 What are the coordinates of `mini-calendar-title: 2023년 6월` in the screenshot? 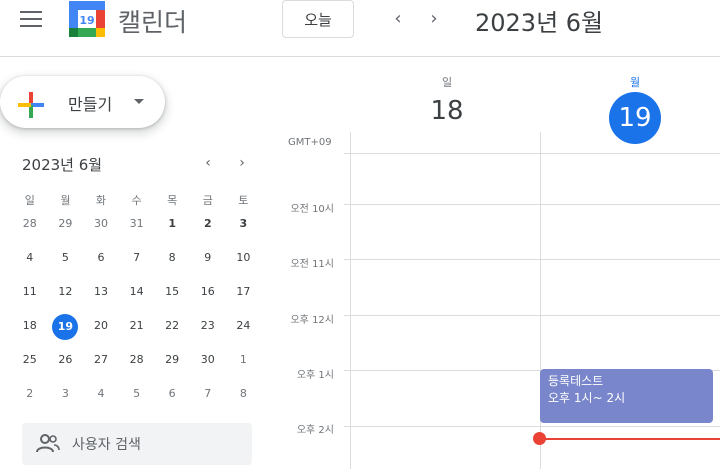 It's located at (62, 165).